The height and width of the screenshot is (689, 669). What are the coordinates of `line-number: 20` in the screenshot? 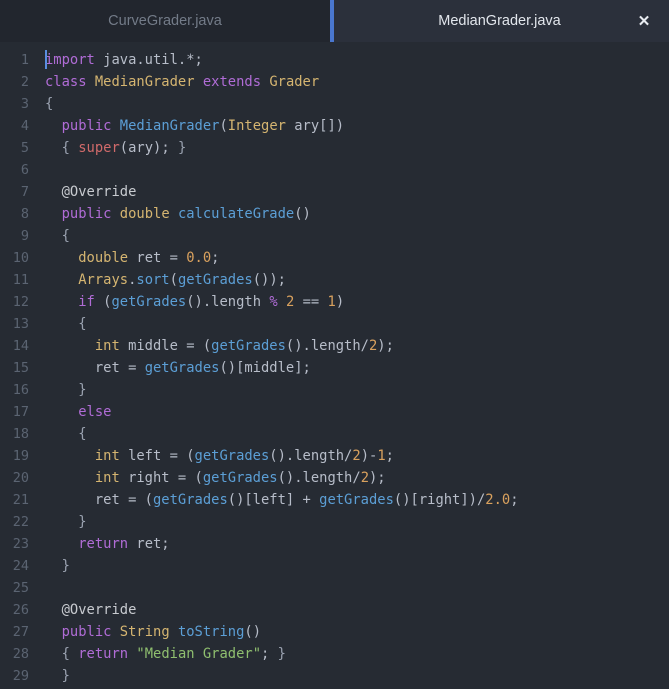 It's located at (20, 478).